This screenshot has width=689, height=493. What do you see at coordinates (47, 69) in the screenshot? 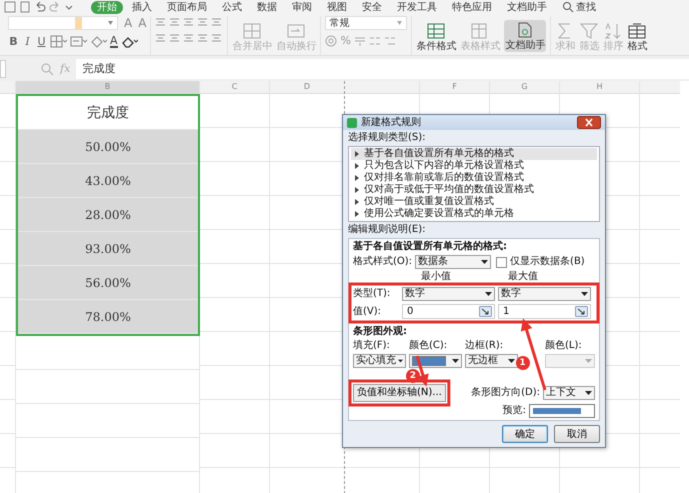
I see `zoom-icon` at bounding box center [47, 69].